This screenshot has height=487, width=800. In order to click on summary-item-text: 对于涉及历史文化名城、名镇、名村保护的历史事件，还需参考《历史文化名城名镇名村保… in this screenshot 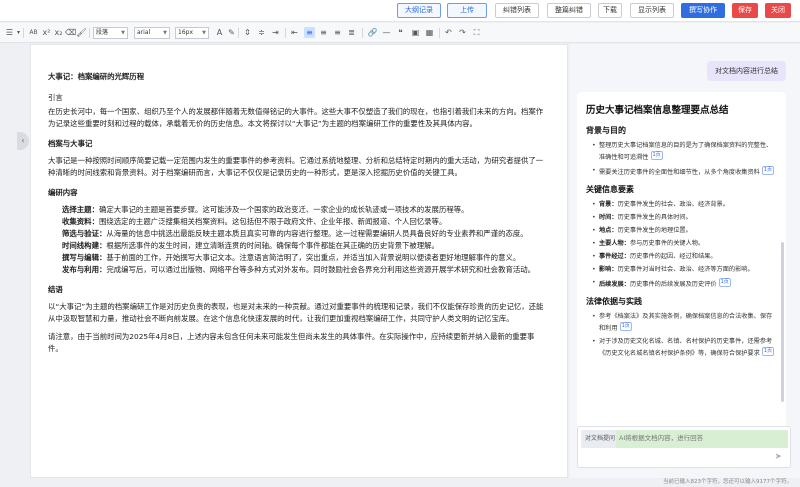, I will do `click(686, 348)`.